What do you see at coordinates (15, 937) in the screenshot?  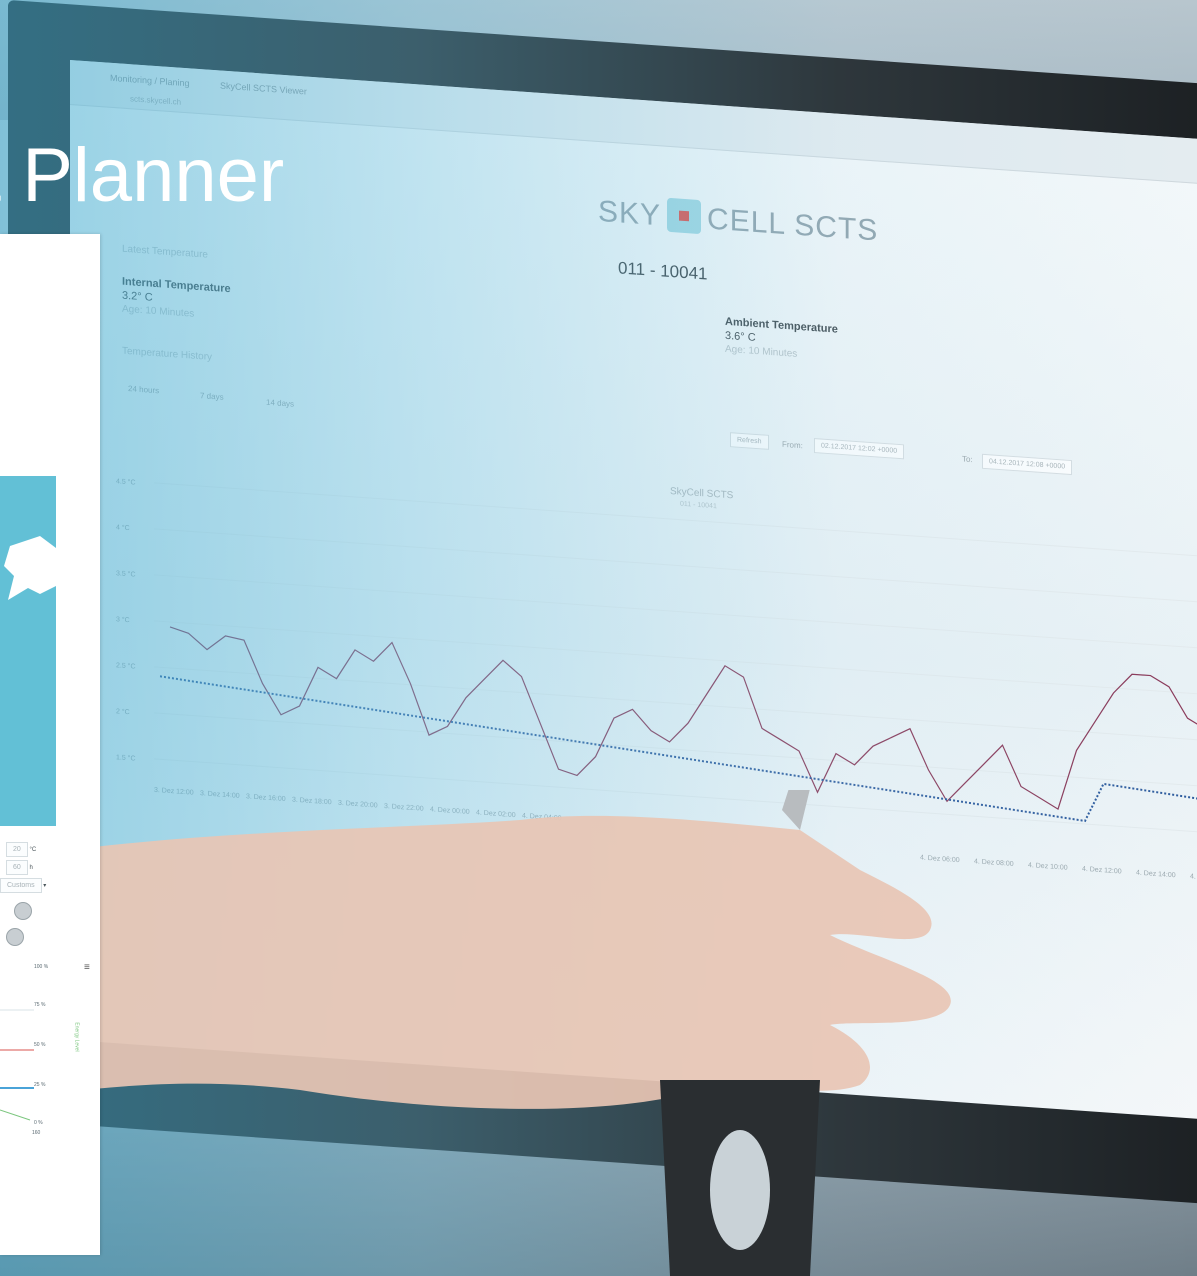 I see `remove-stop-button` at bounding box center [15, 937].